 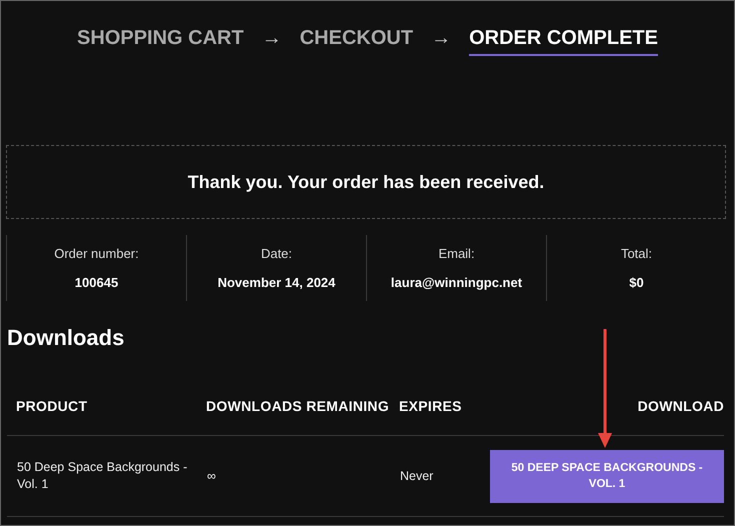 I want to click on overview-value: November 14, 2024, so click(x=277, y=282).